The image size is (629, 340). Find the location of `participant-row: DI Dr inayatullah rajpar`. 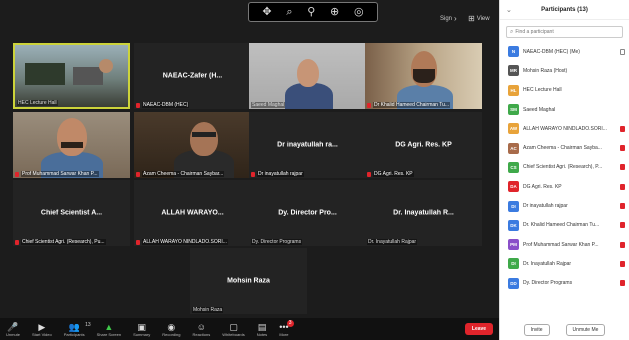

participant-row: DI Dr inayatullah rajpar is located at coordinates (564, 205).